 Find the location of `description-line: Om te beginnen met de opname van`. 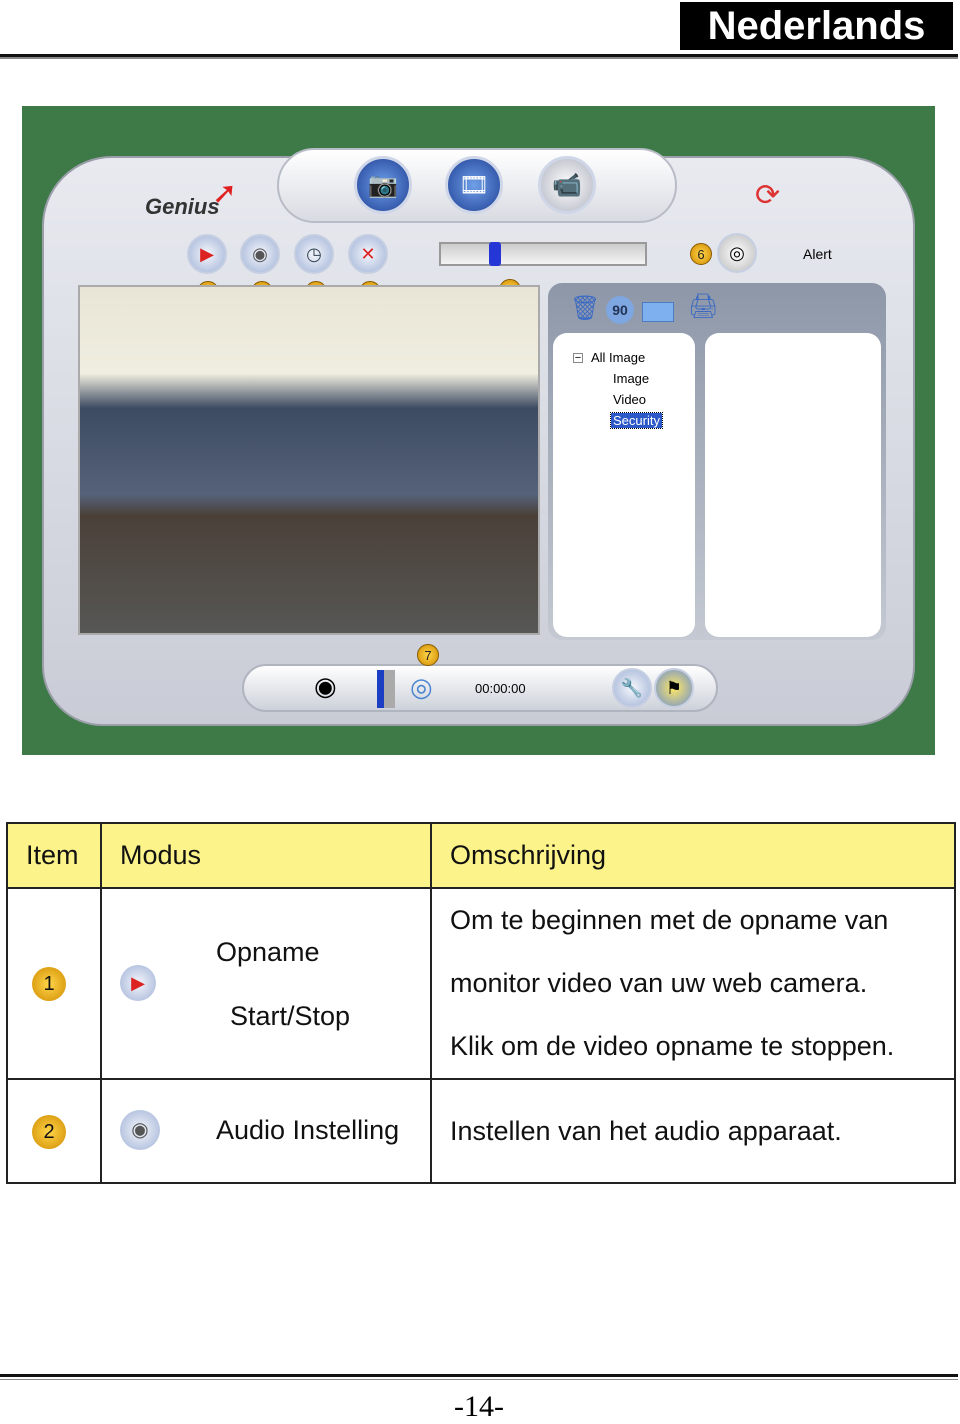

description-line: Om te beginnen met de opname van is located at coordinates (669, 920).